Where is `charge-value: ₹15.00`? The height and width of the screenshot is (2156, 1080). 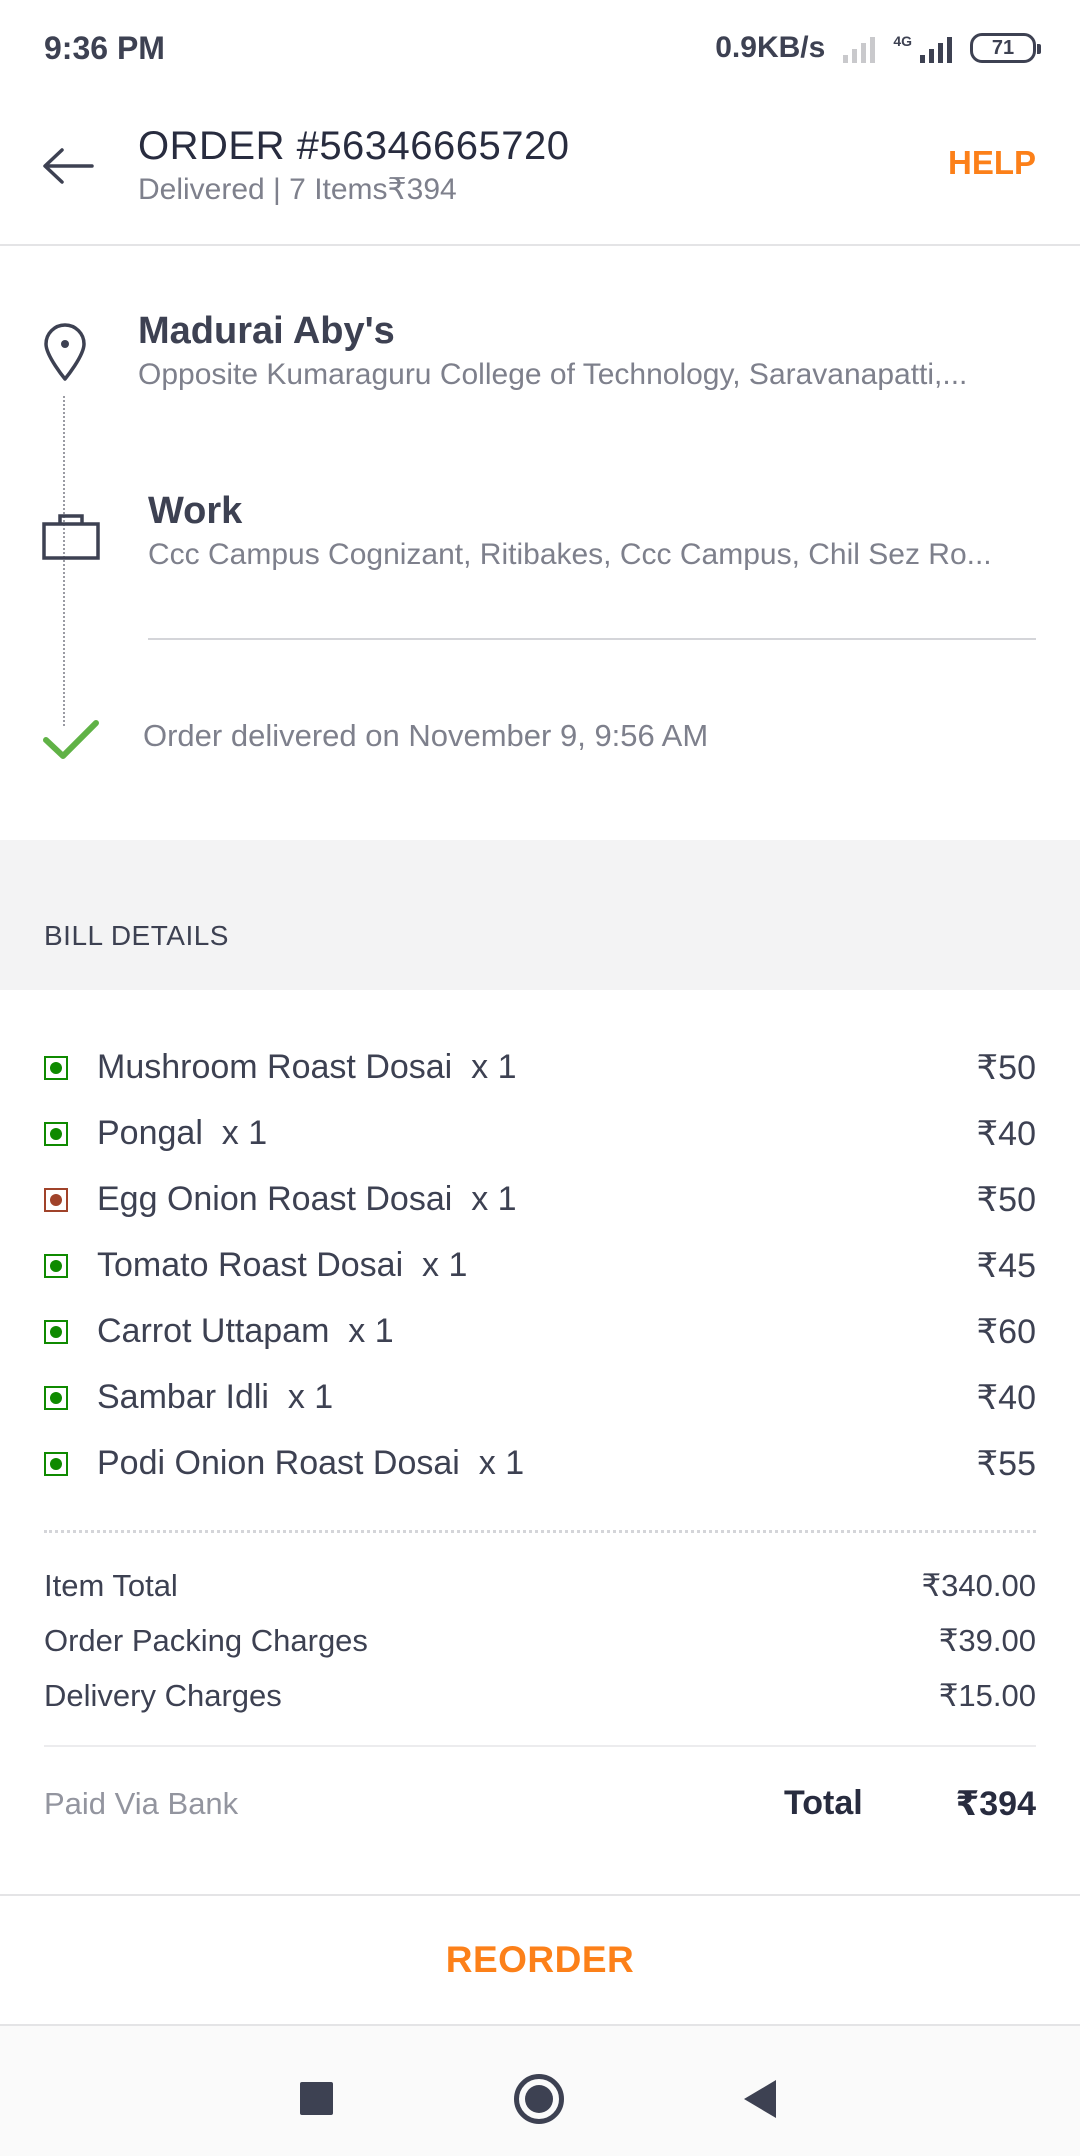 charge-value: ₹15.00 is located at coordinates (987, 1695).